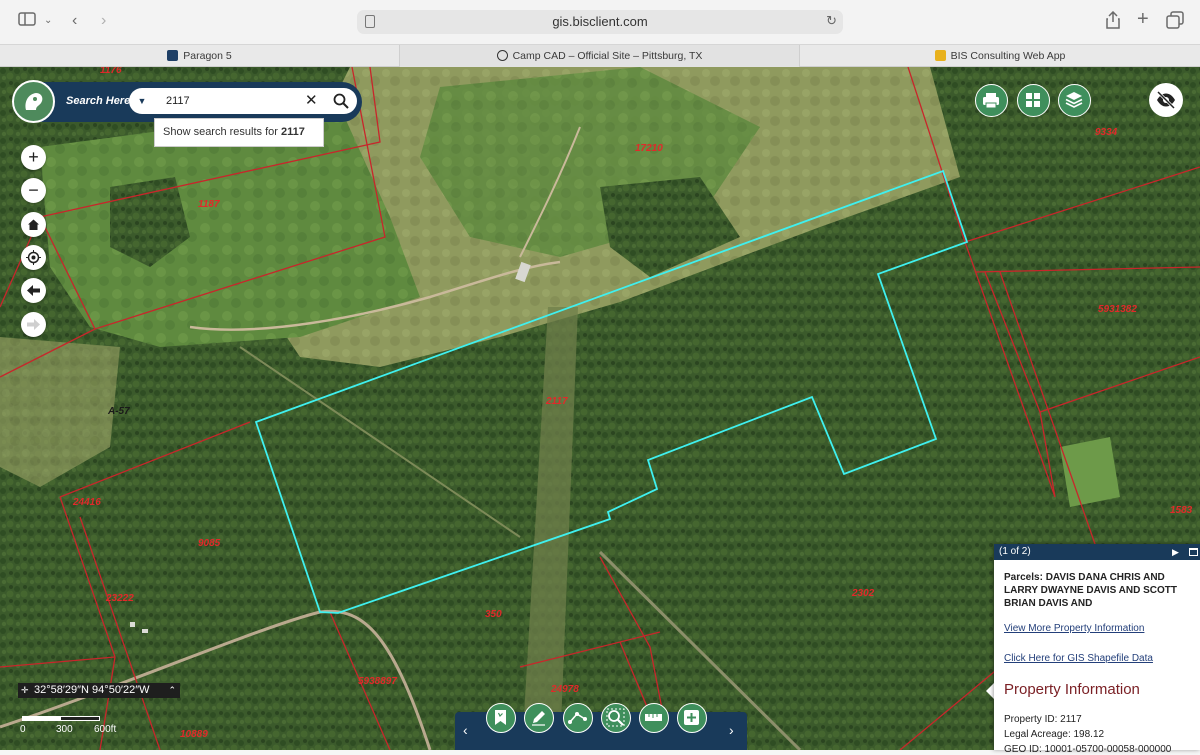  I want to click on parcel-label: 1583, so click(1181, 510).